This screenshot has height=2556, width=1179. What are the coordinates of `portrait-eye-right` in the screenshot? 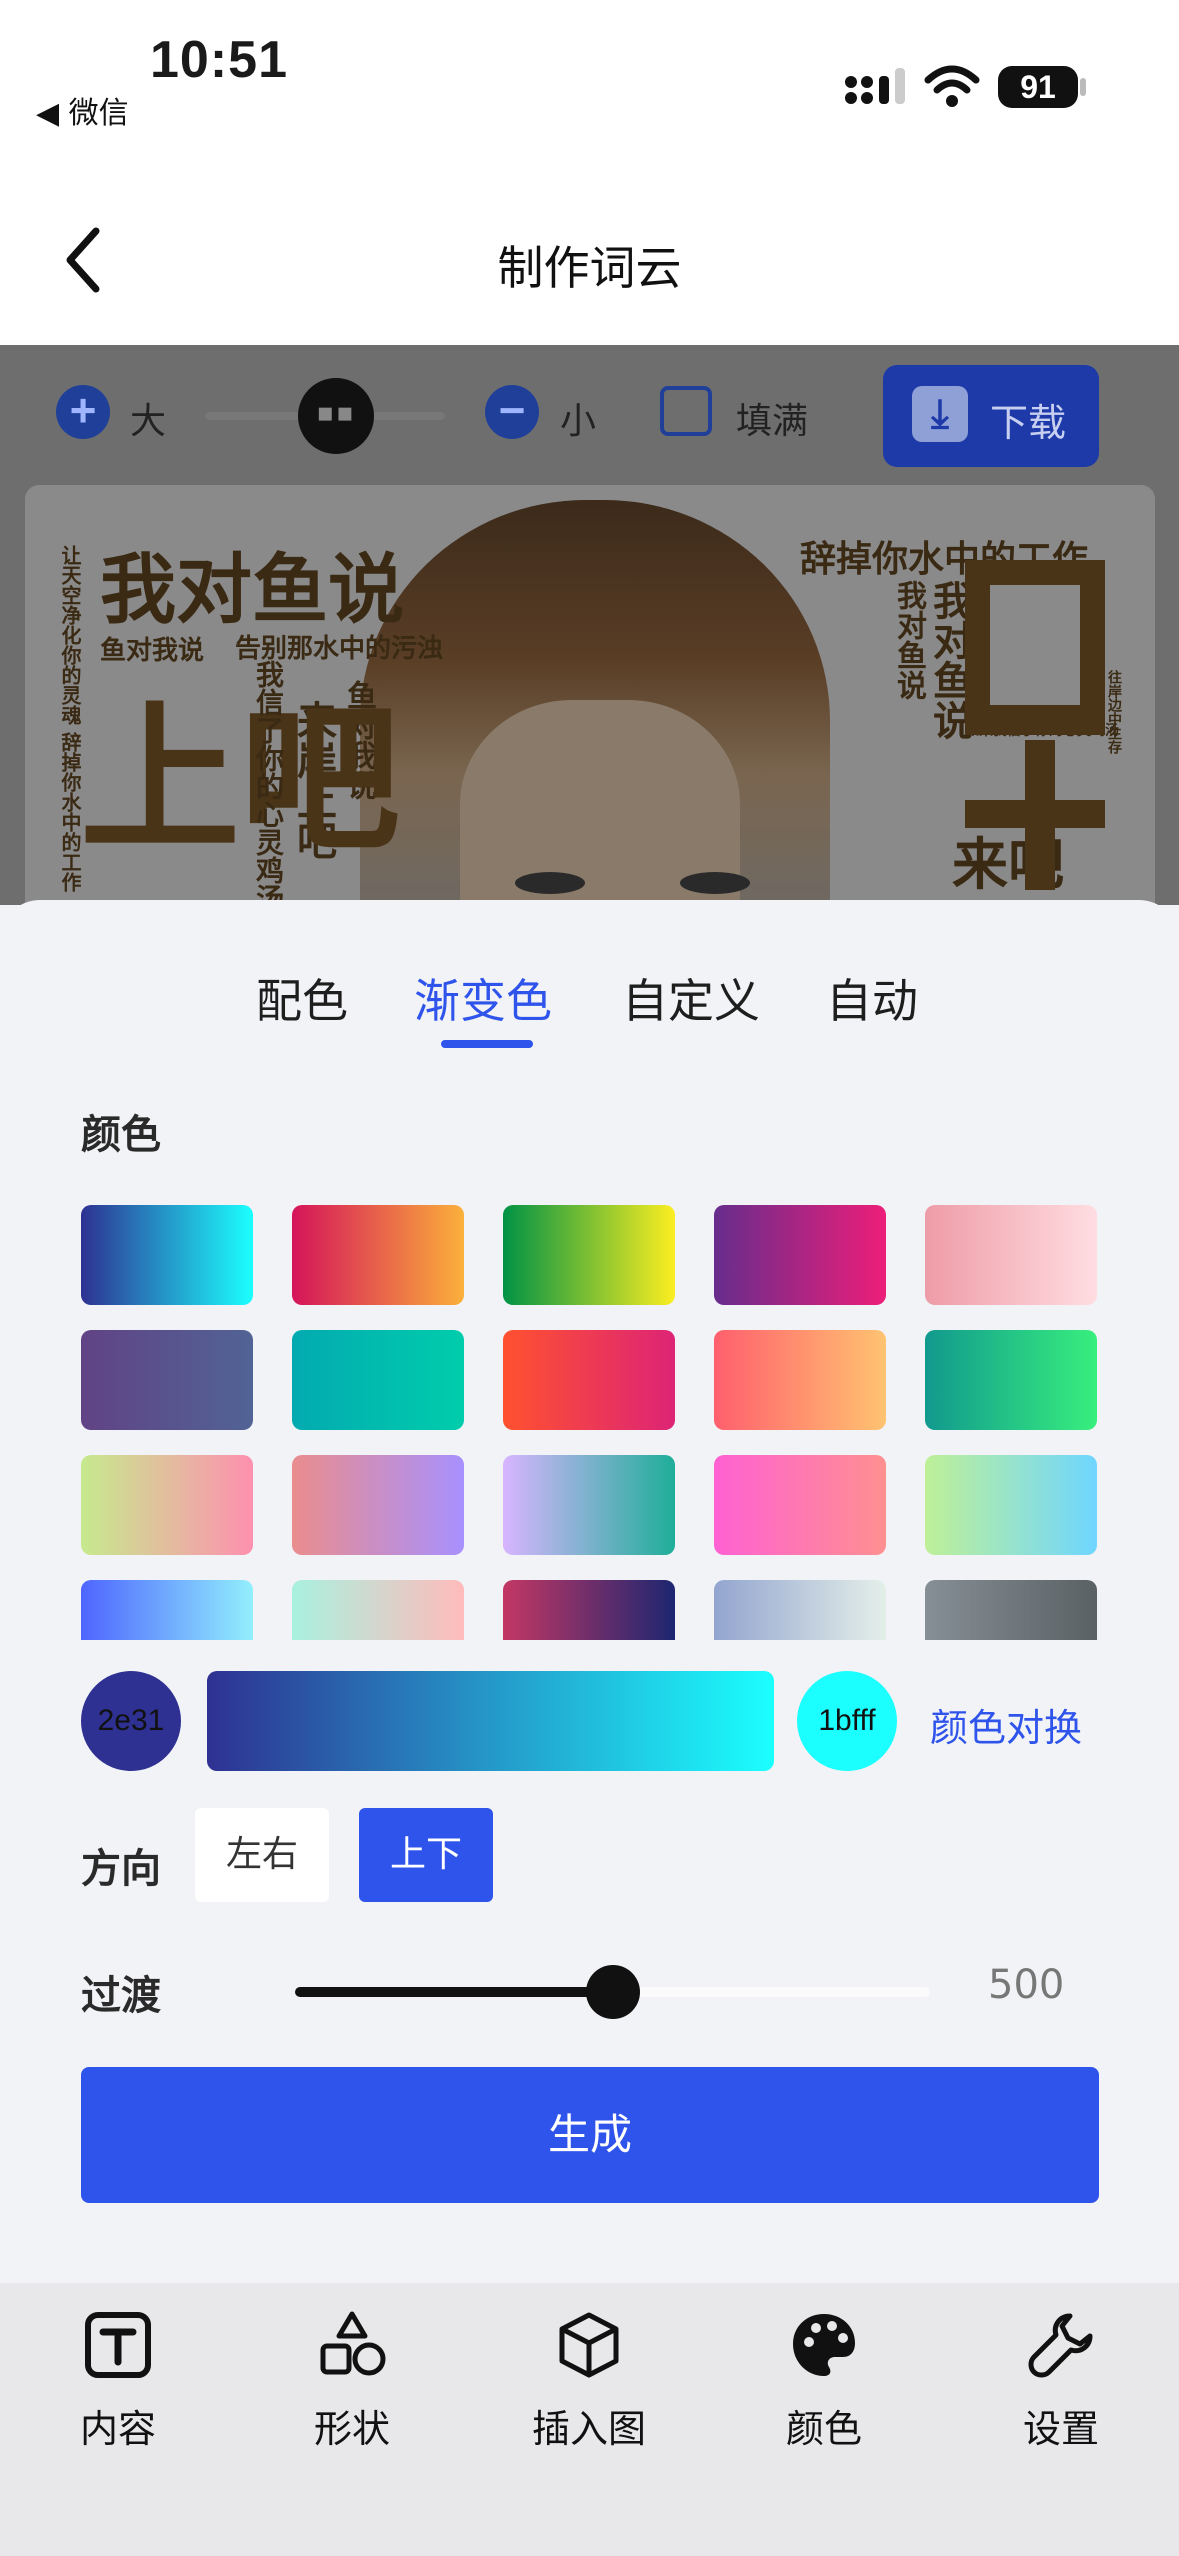 It's located at (715, 883).